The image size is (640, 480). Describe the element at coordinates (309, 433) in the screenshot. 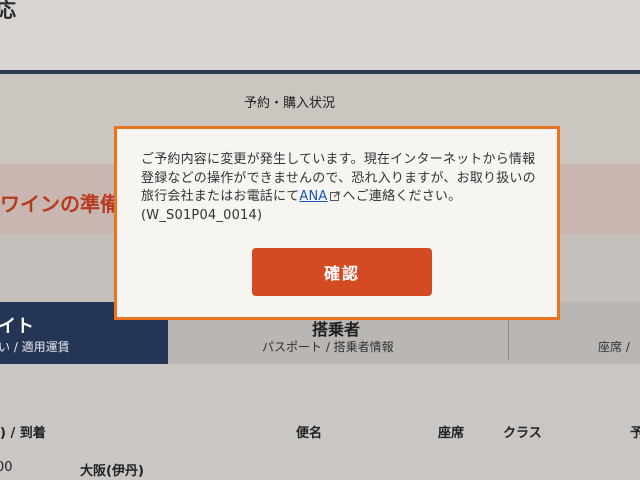

I see `table-header-flight: 便名` at that location.